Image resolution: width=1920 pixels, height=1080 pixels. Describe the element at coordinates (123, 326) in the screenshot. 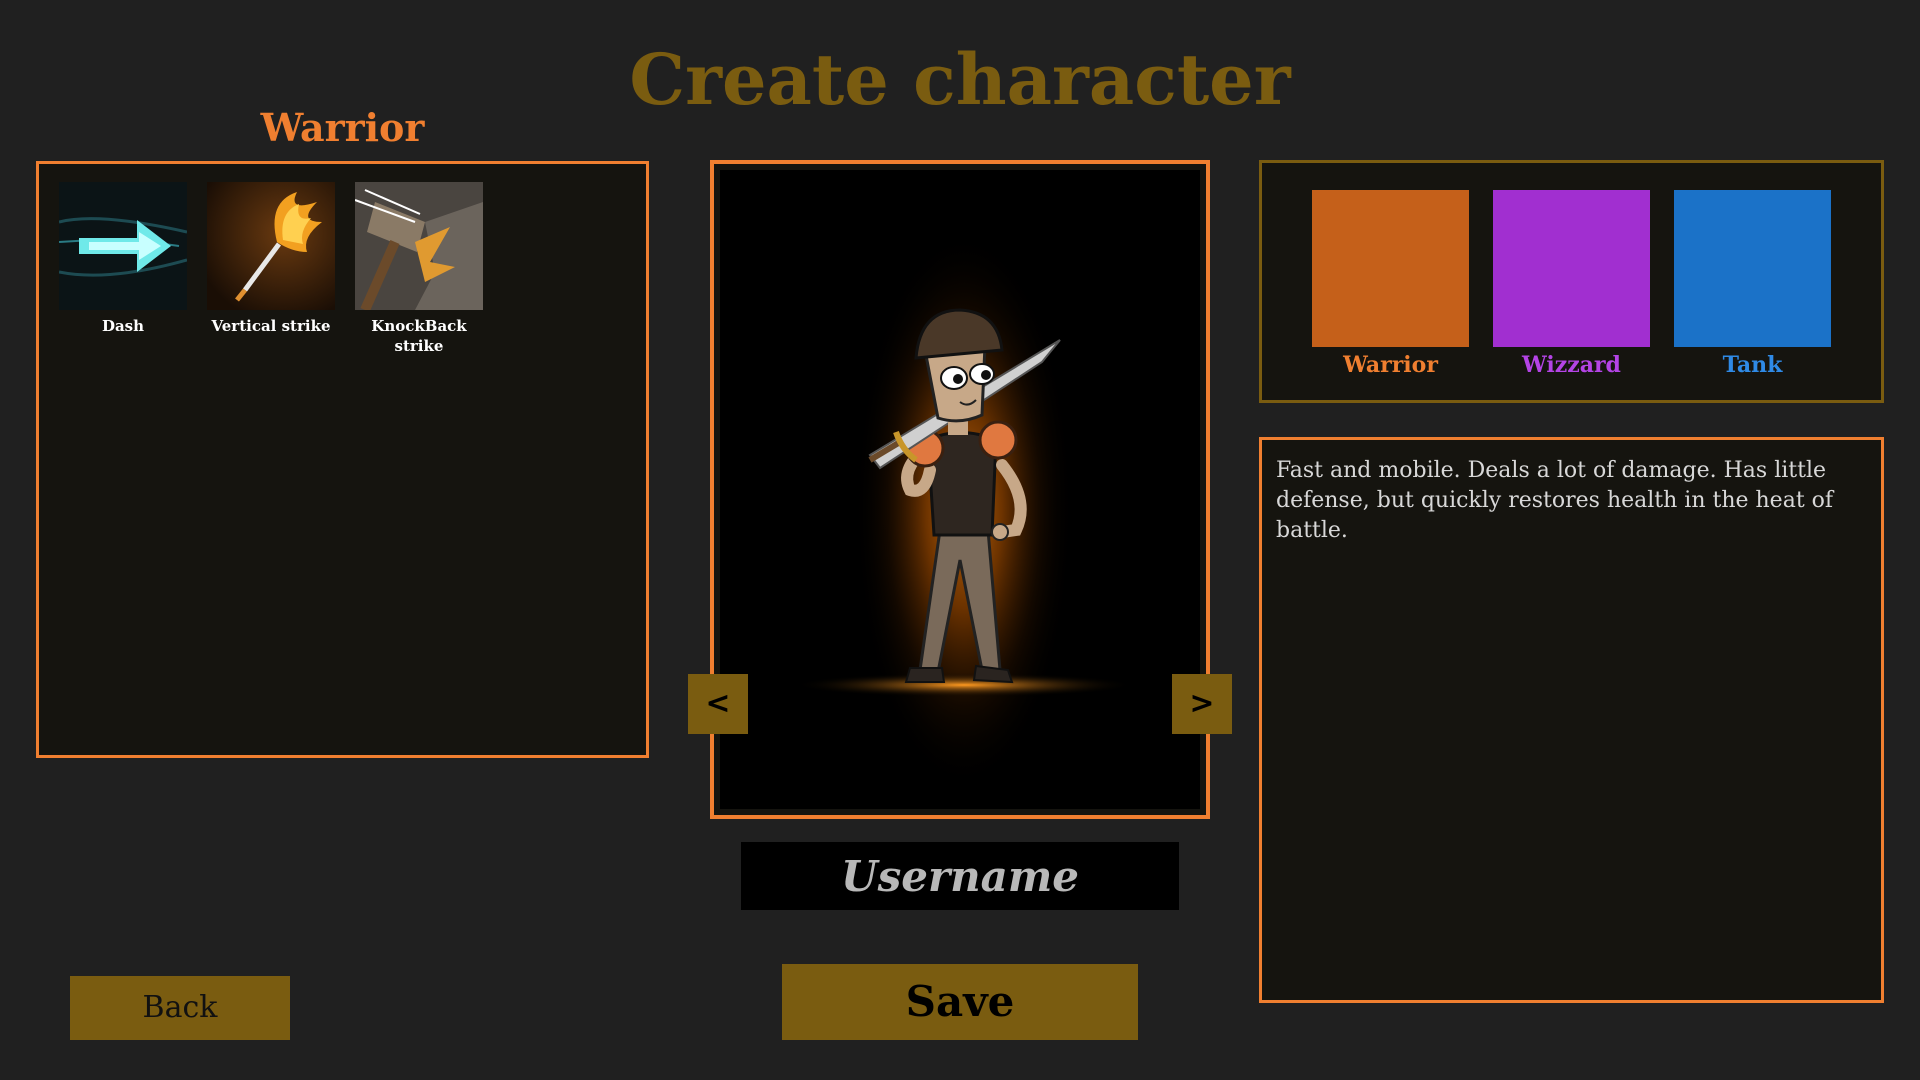

I see `skill-label: Dash` at that location.